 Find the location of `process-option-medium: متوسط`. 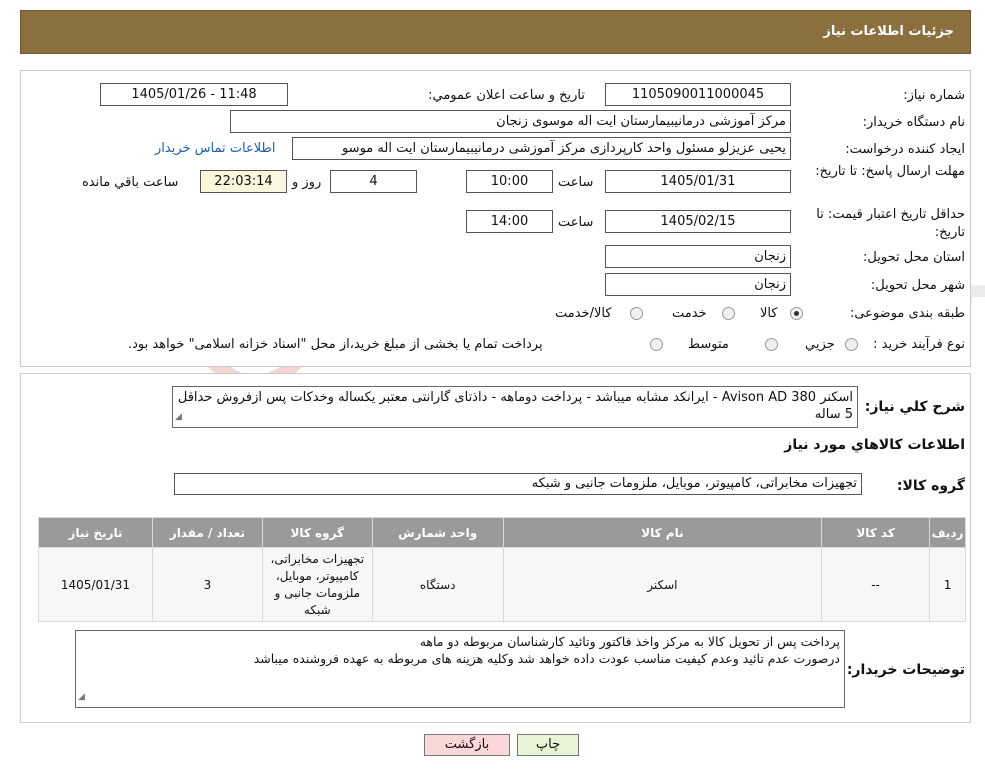

process-option-medium: متوسط is located at coordinates (708, 344).